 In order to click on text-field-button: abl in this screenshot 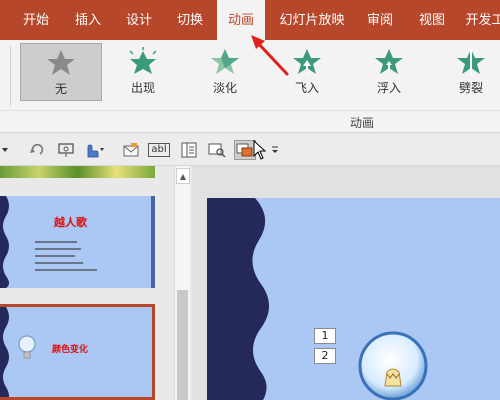, I will do `click(159, 150)`.